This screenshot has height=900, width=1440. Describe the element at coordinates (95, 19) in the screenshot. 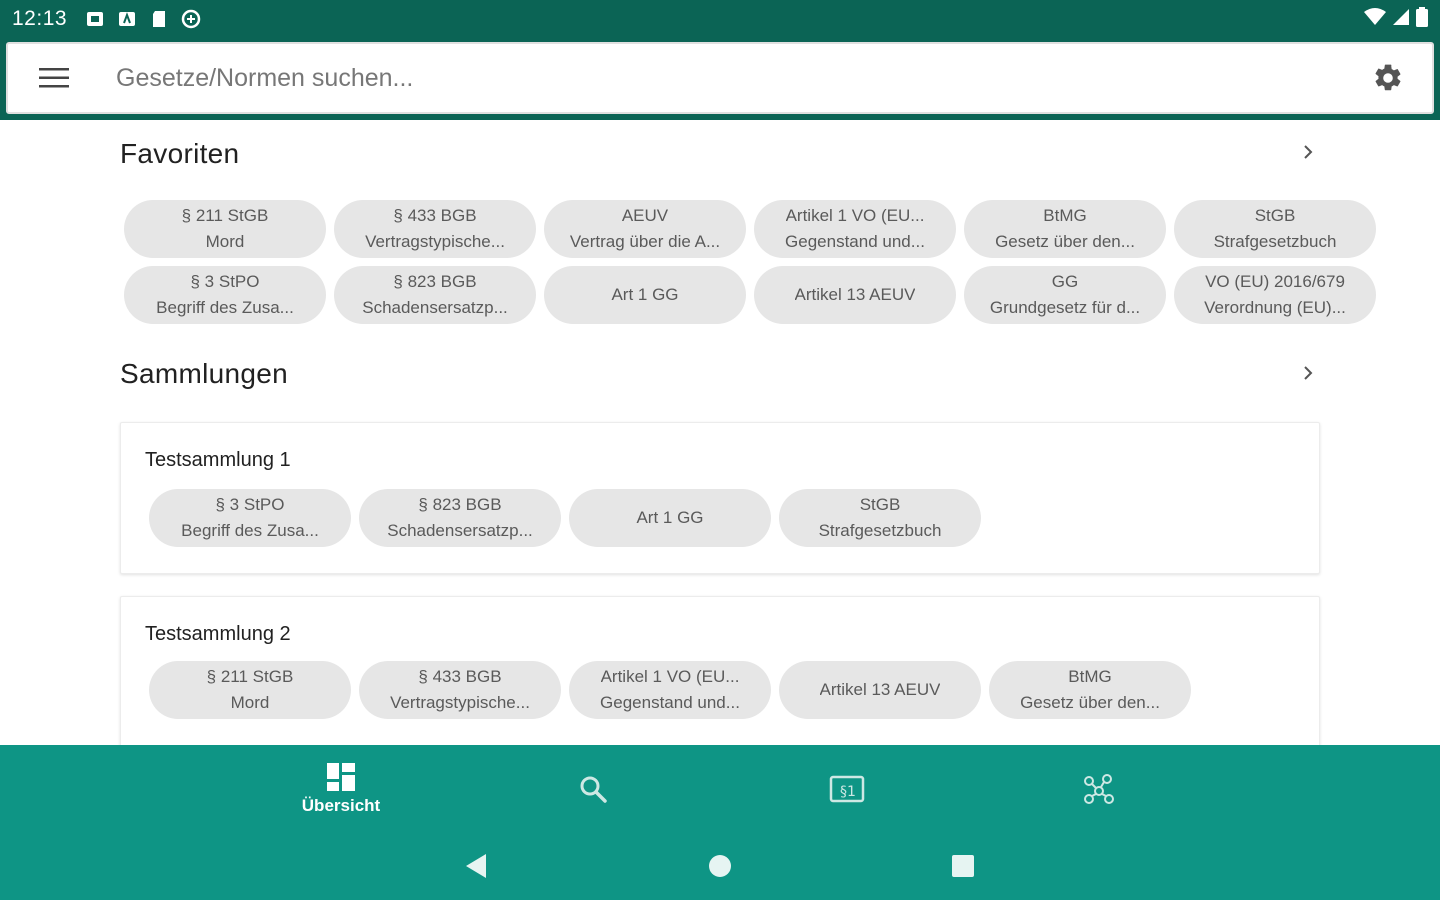

I see `notification-icon` at that location.